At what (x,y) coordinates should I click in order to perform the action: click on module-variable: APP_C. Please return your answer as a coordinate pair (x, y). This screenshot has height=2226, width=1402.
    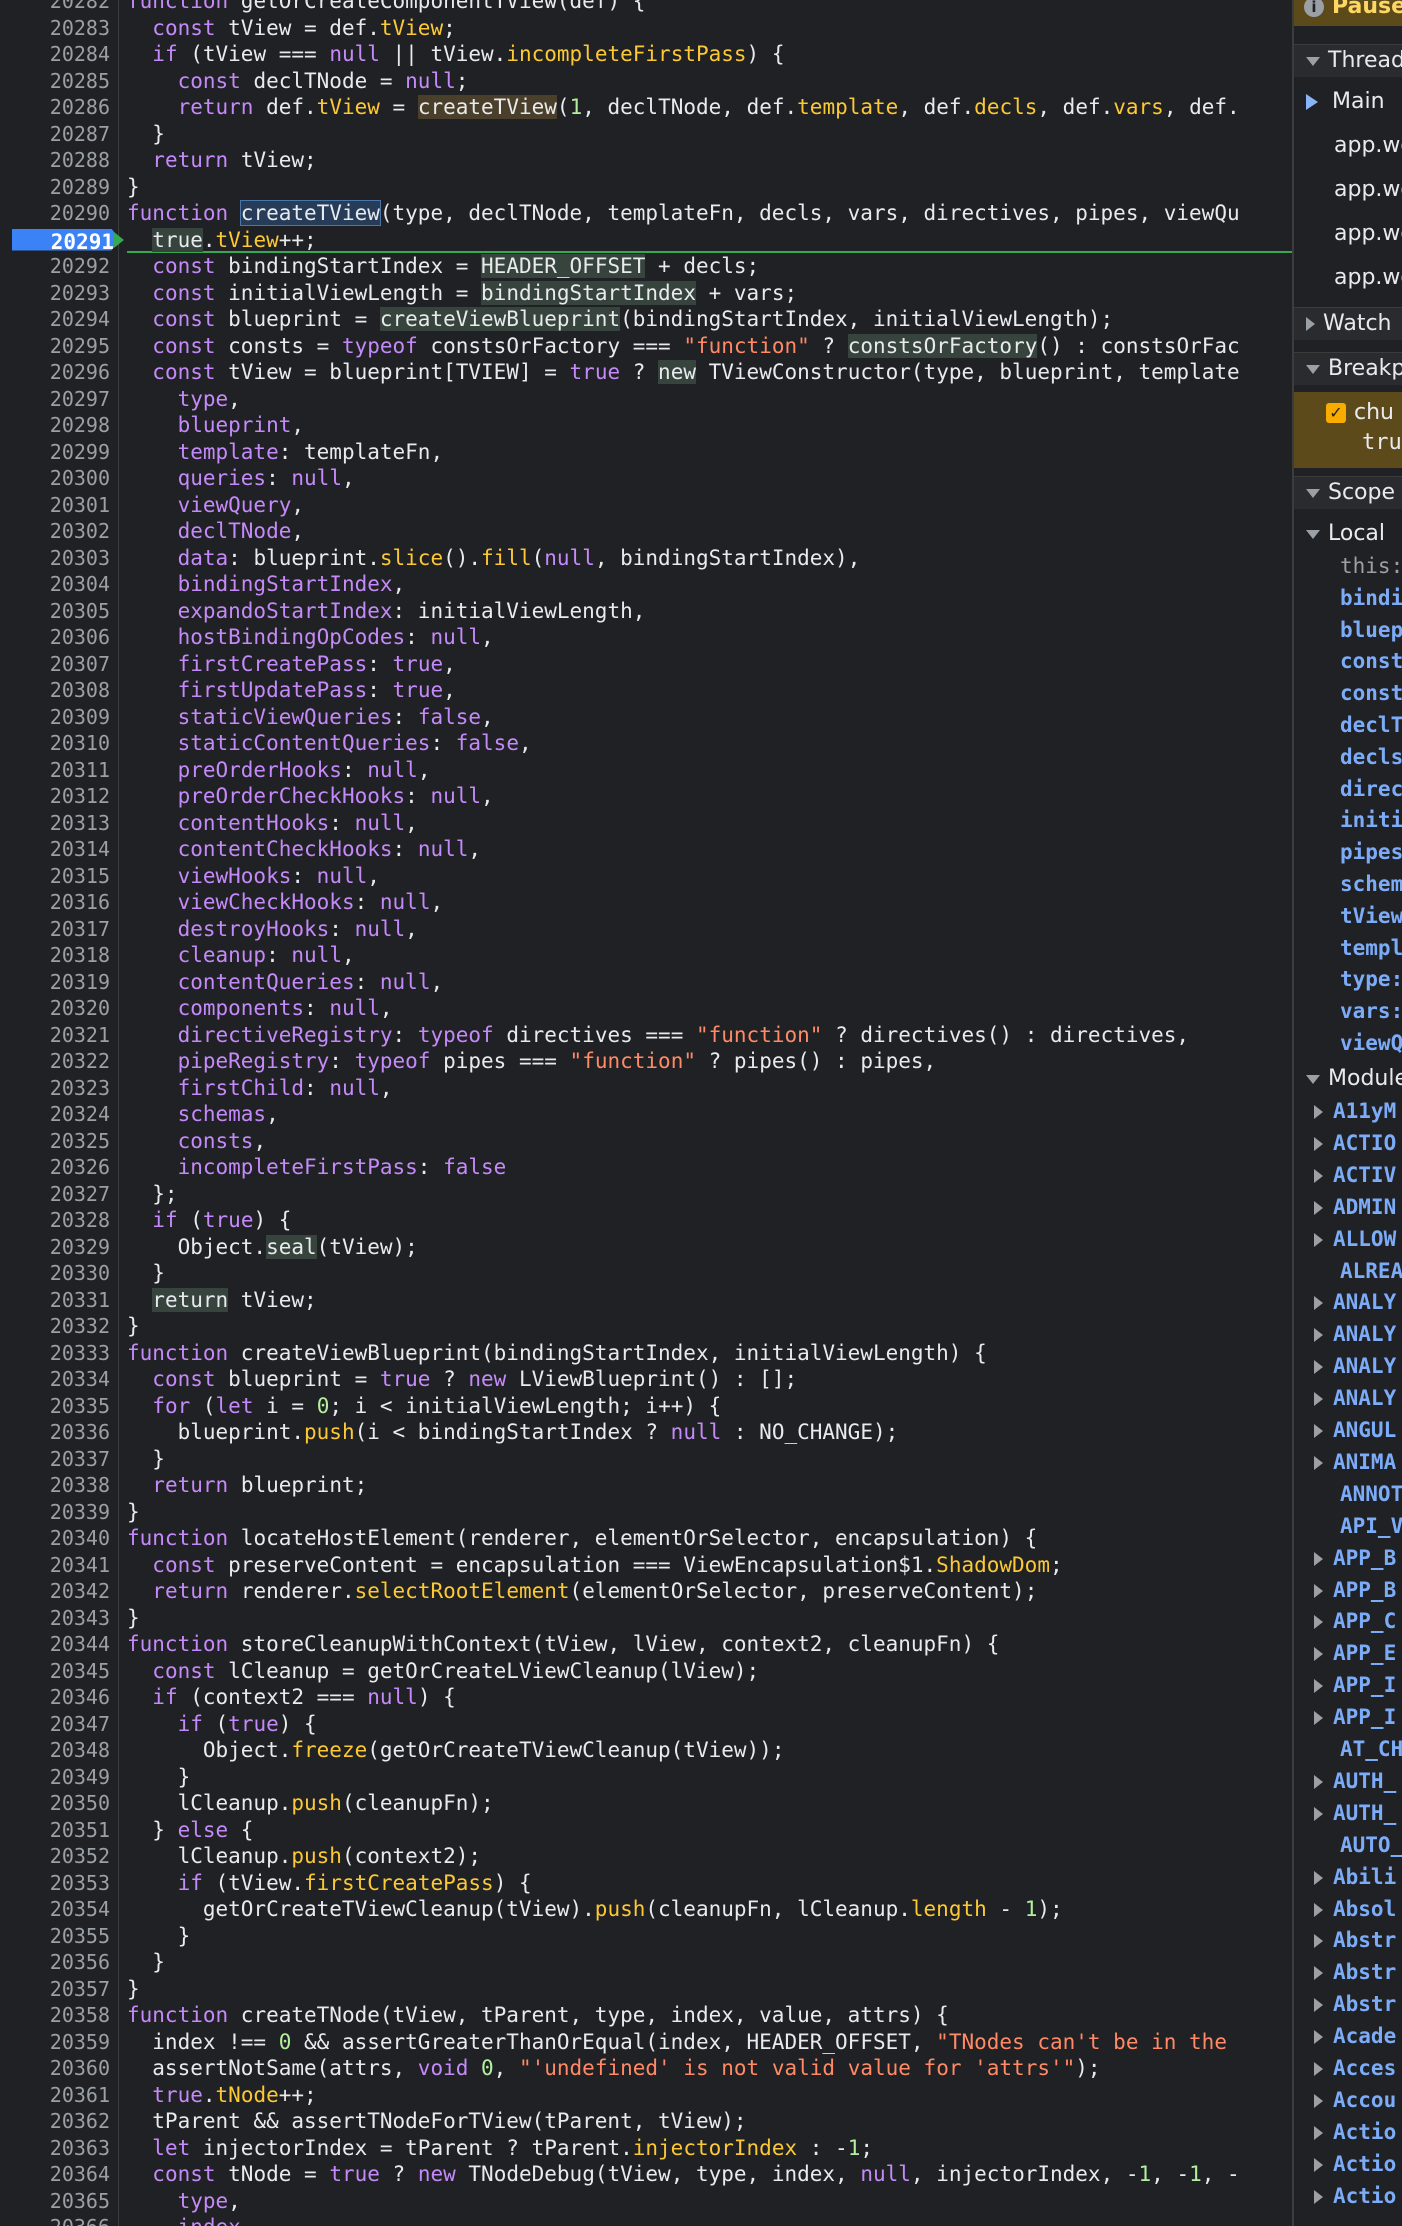
    Looking at the image, I should click on (1348, 1621).